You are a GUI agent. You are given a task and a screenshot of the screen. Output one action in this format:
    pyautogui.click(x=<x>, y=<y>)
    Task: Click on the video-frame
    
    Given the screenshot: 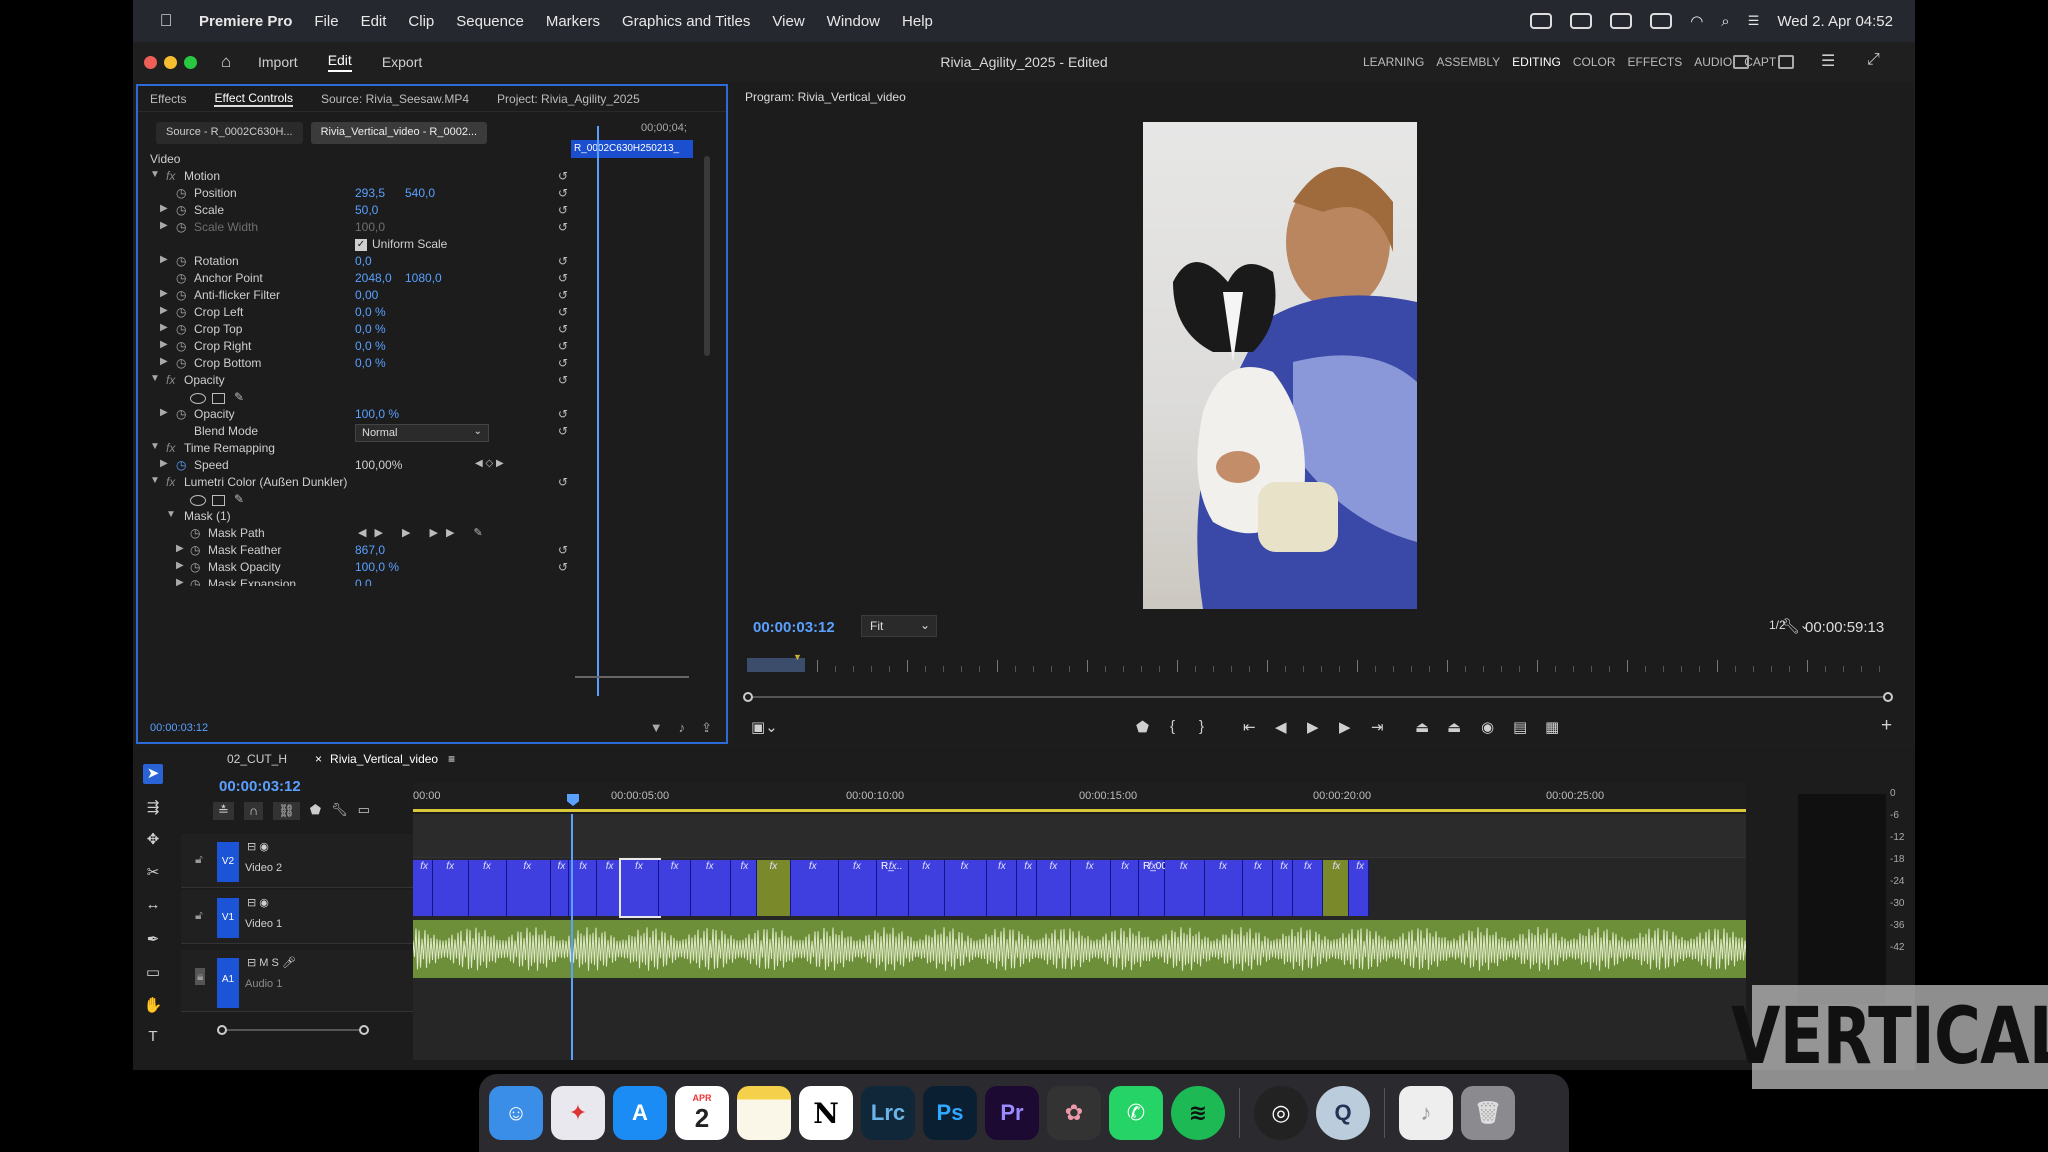 What is the action you would take?
    pyautogui.click(x=1280, y=365)
    